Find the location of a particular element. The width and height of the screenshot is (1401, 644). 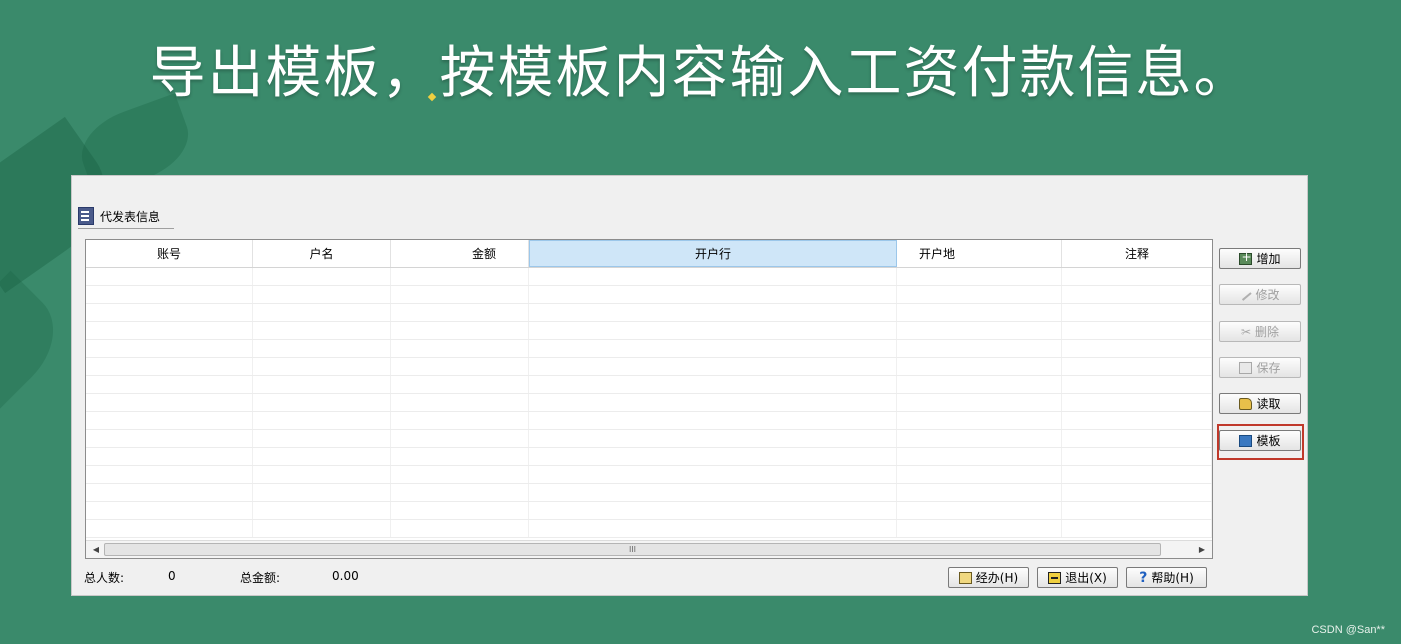

add-button: 增加 is located at coordinates (1260, 258).